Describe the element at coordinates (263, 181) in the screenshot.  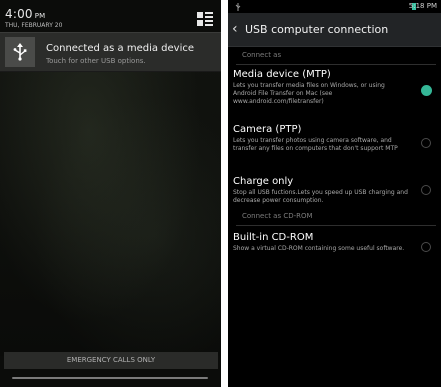
I see `option-title: Charge only` at that location.